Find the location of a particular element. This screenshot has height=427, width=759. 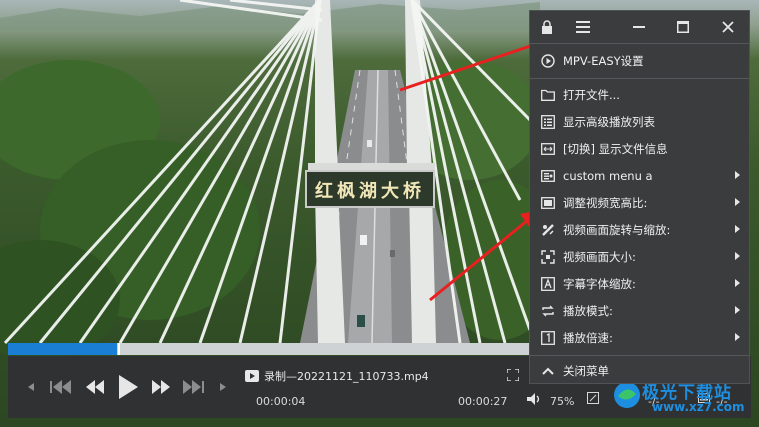

lock-icon is located at coordinates (547, 27).